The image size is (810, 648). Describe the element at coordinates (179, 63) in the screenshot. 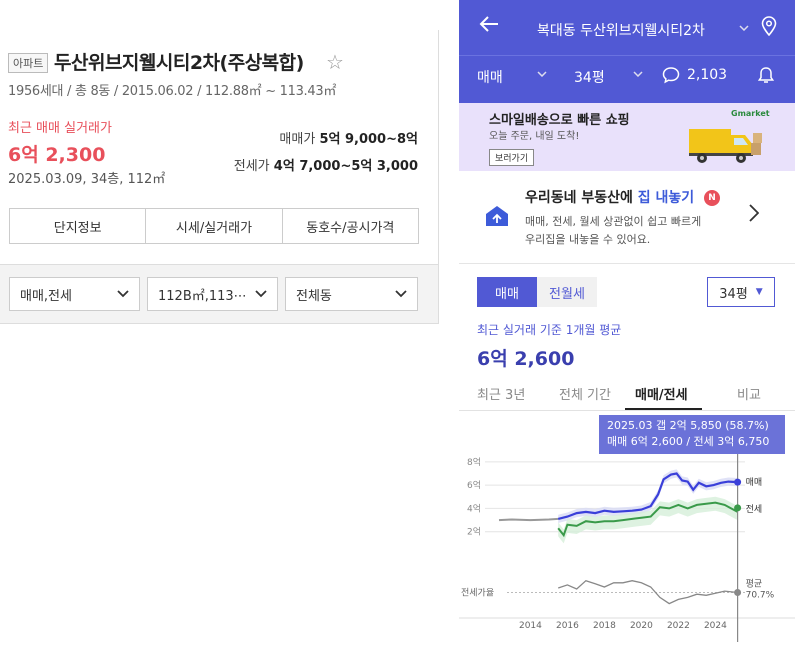

I see `complex-title: 두산위브지웰시티2차(주상복합)` at that location.